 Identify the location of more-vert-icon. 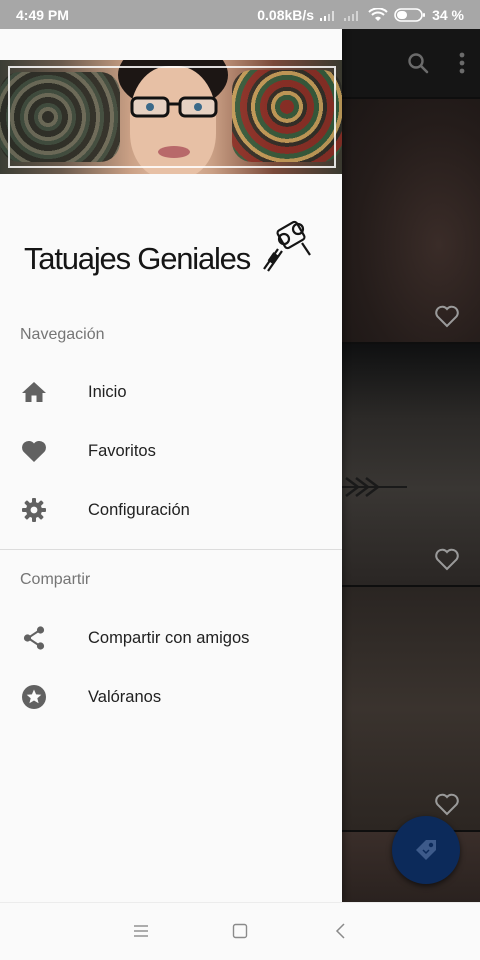
(462, 63).